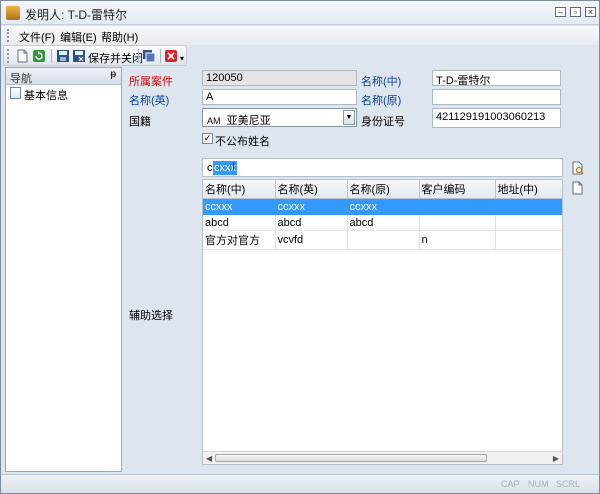 This screenshot has height=494, width=600. I want to click on nav-item-label: 基本信息, so click(46, 95).